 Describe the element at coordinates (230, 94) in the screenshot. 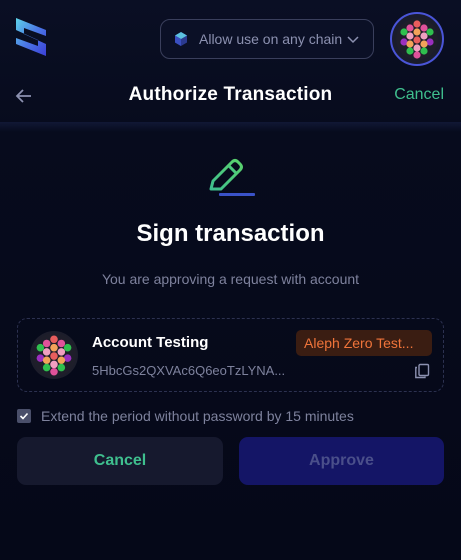

I see `page-title: Authorize Transaction` at that location.